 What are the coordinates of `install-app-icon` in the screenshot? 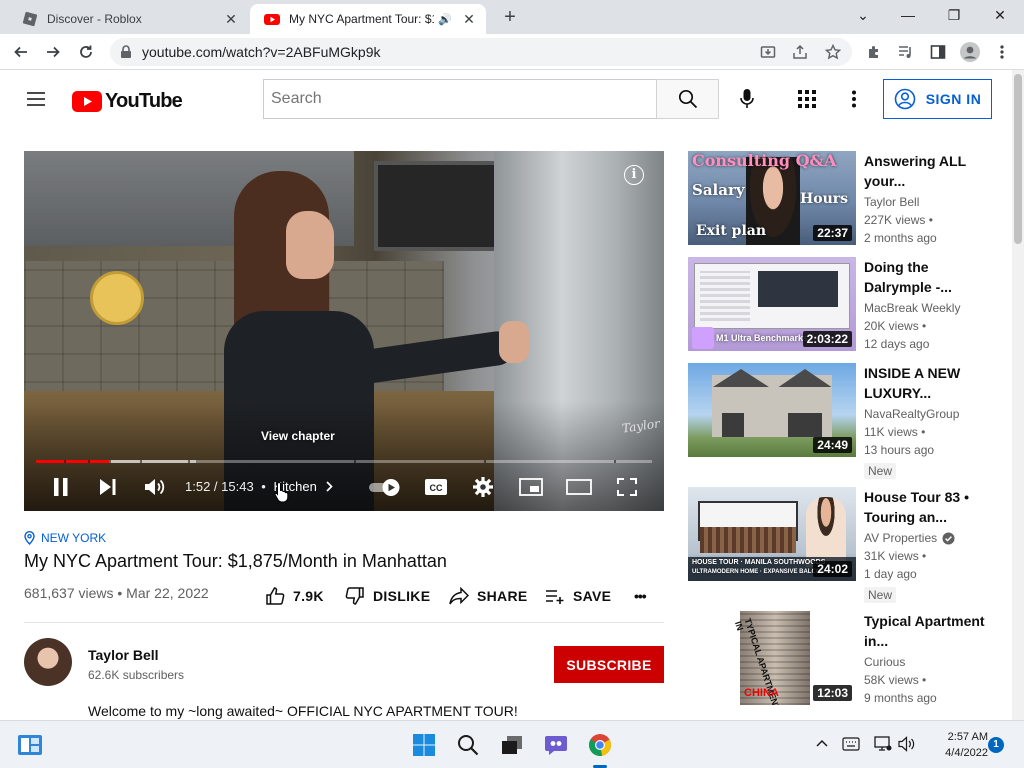 It's located at (768, 52).